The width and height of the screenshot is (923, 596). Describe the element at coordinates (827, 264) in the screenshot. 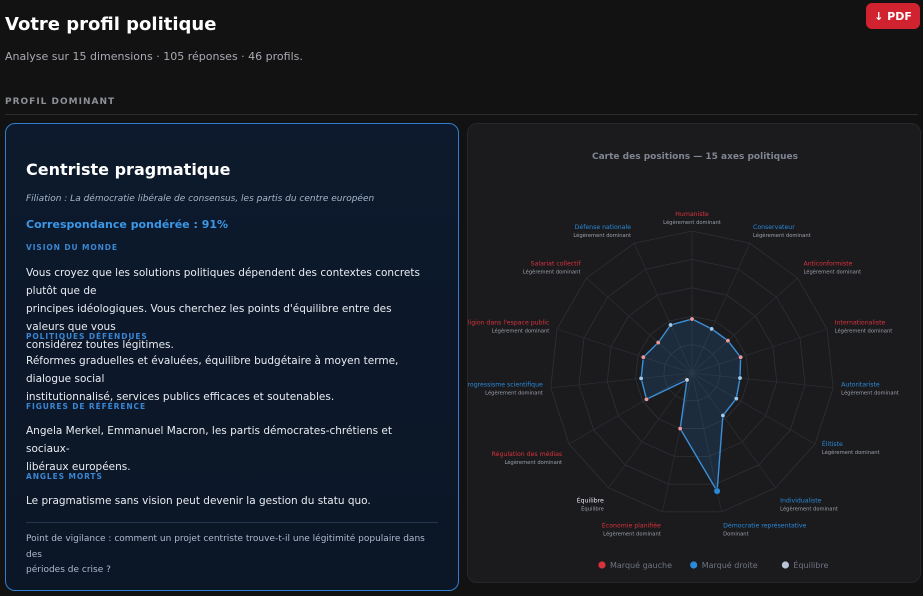

I see `axis-label: Anticonformiste` at that location.